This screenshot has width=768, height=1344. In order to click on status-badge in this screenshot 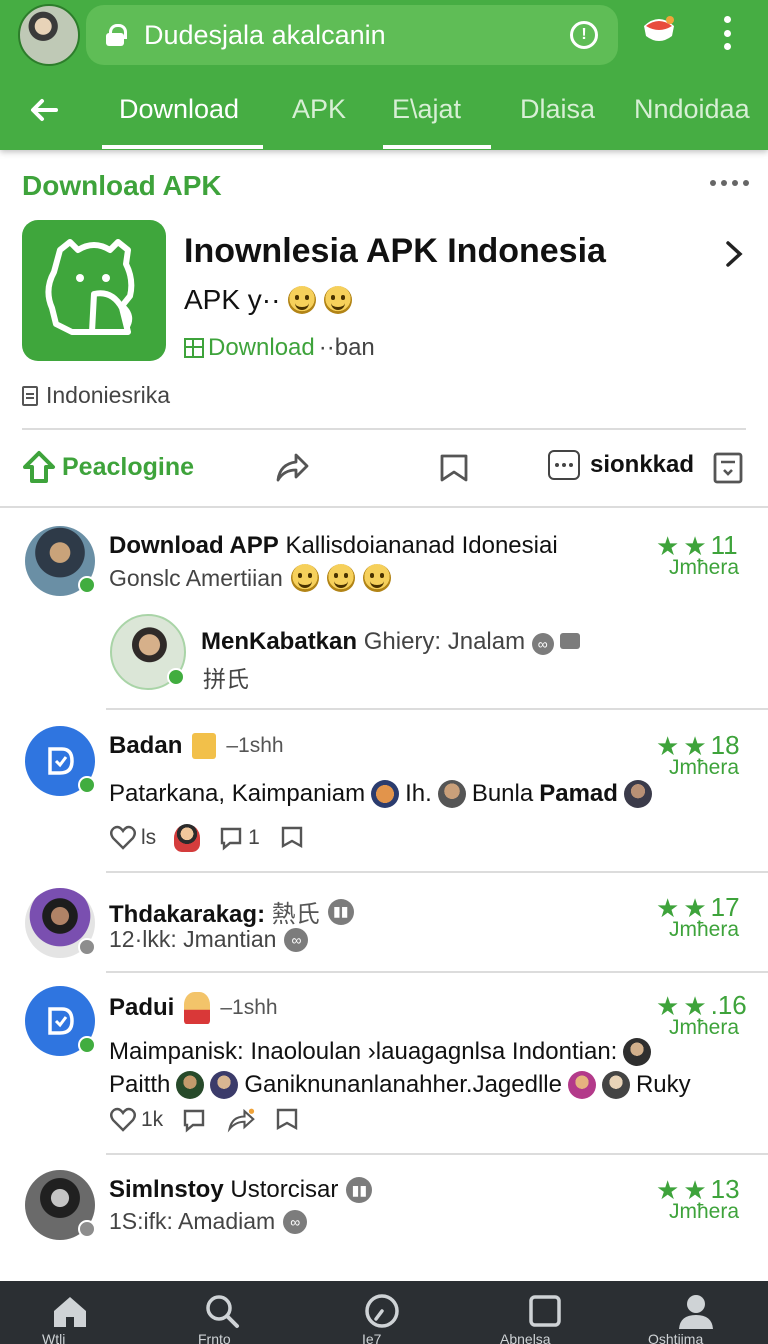, I will do `click(87, 1229)`.